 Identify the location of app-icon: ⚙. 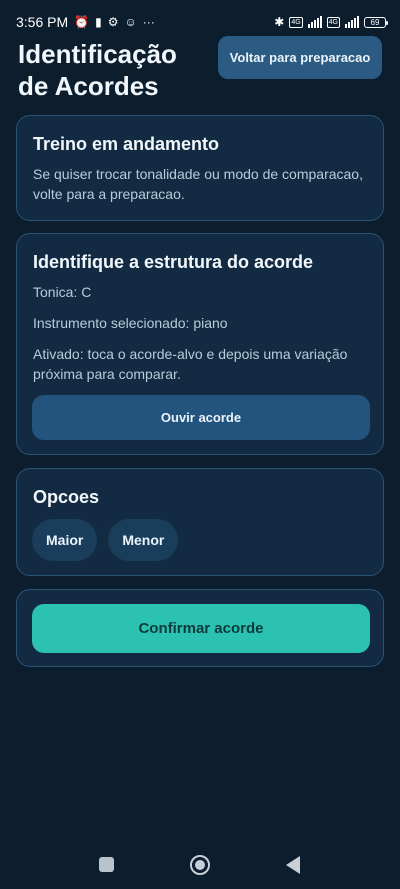
(113, 22).